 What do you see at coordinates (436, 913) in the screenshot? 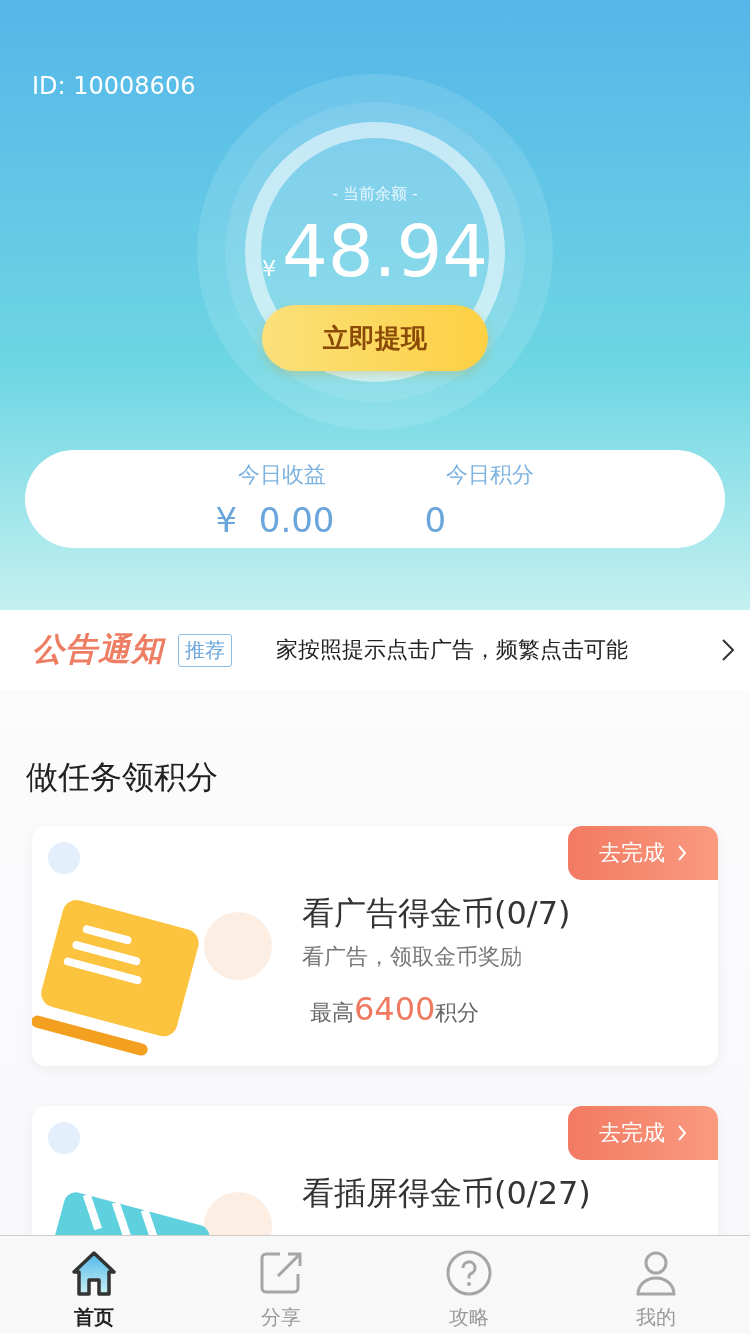
I see `task-title: 看广告得金币(0/7)` at bounding box center [436, 913].